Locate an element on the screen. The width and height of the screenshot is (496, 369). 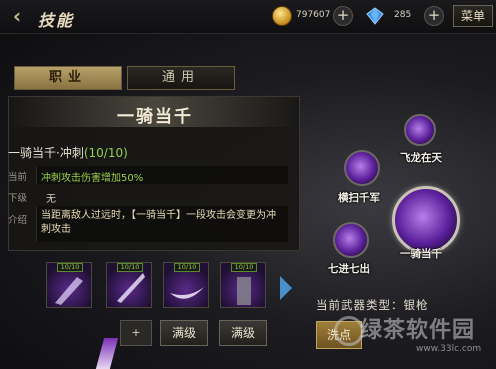
skill-node-sweep is located at coordinates (362, 168).